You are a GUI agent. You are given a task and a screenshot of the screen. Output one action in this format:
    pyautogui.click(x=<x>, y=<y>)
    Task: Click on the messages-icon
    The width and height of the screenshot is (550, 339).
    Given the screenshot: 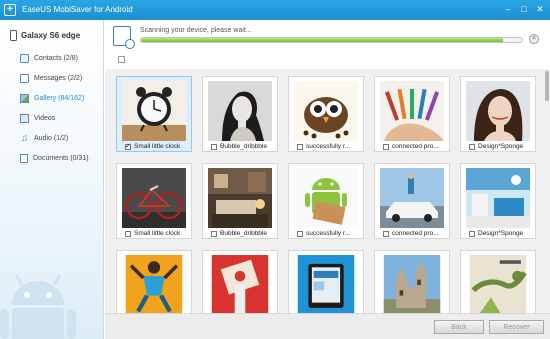 What is the action you would take?
    pyautogui.click(x=24, y=78)
    